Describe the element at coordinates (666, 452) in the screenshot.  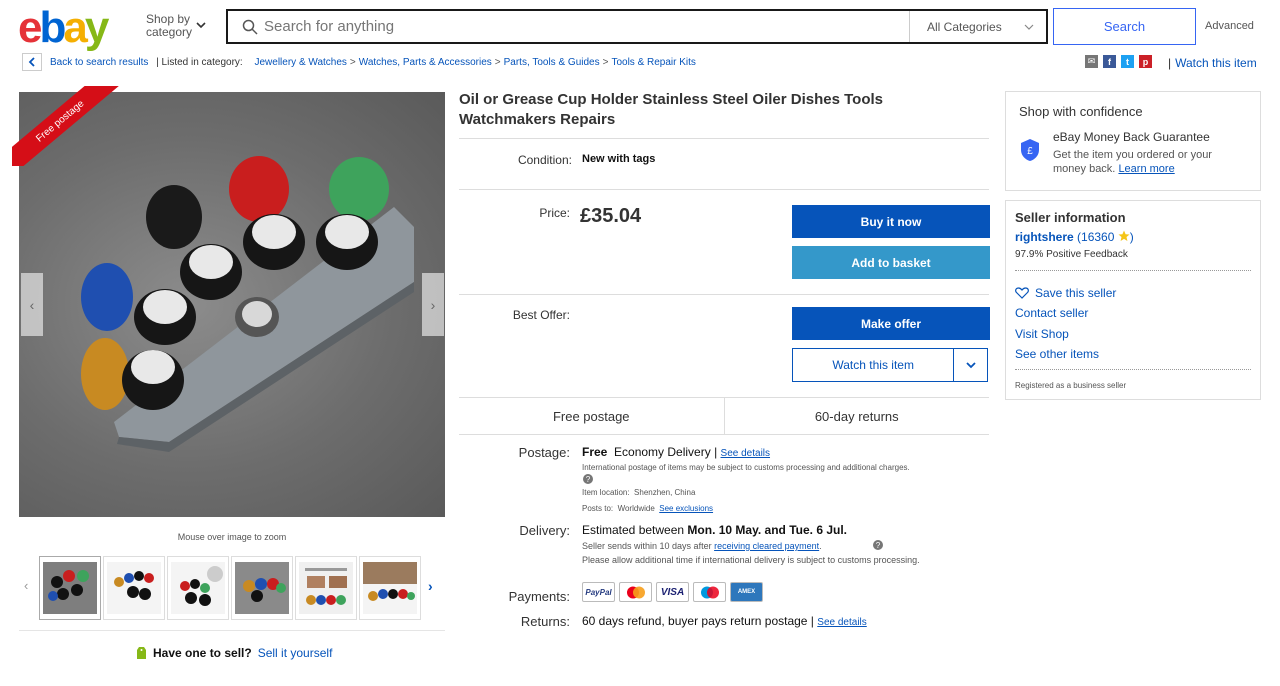
I see `postage-method: Economy Delivery |` at that location.